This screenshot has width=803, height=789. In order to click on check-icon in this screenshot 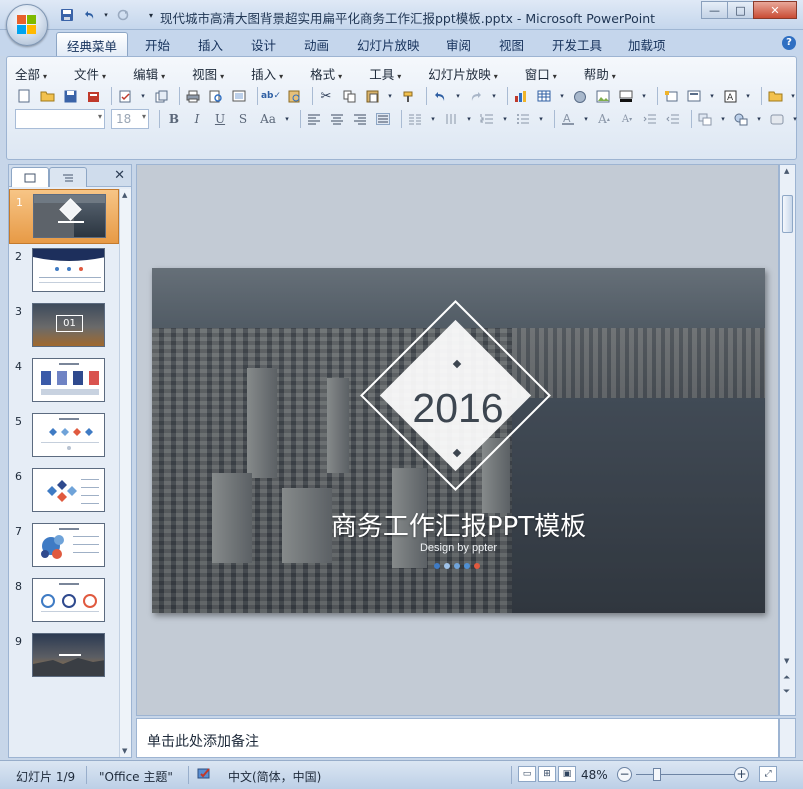, I will do `click(125, 96)`.